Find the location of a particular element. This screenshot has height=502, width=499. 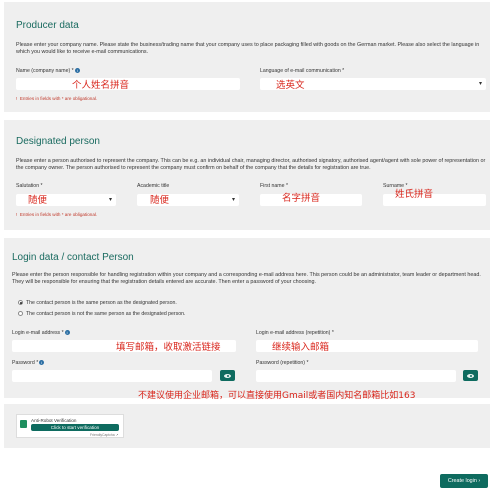

login-email-repeat-annotation: 继续输入邮箱 is located at coordinates (301, 347).